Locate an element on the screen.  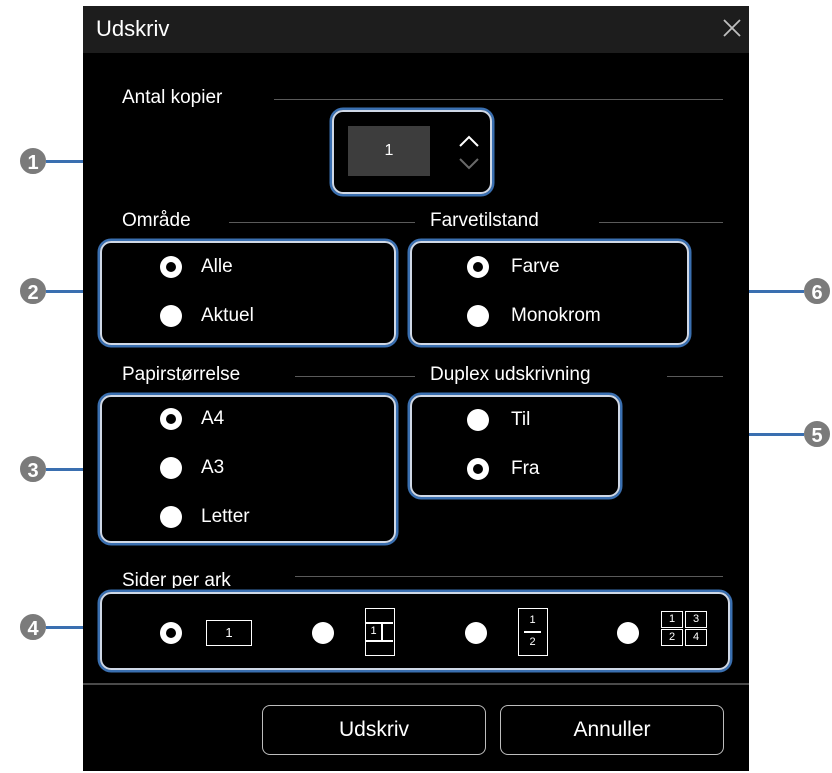
callout-1: 1 is located at coordinates (33, 161).